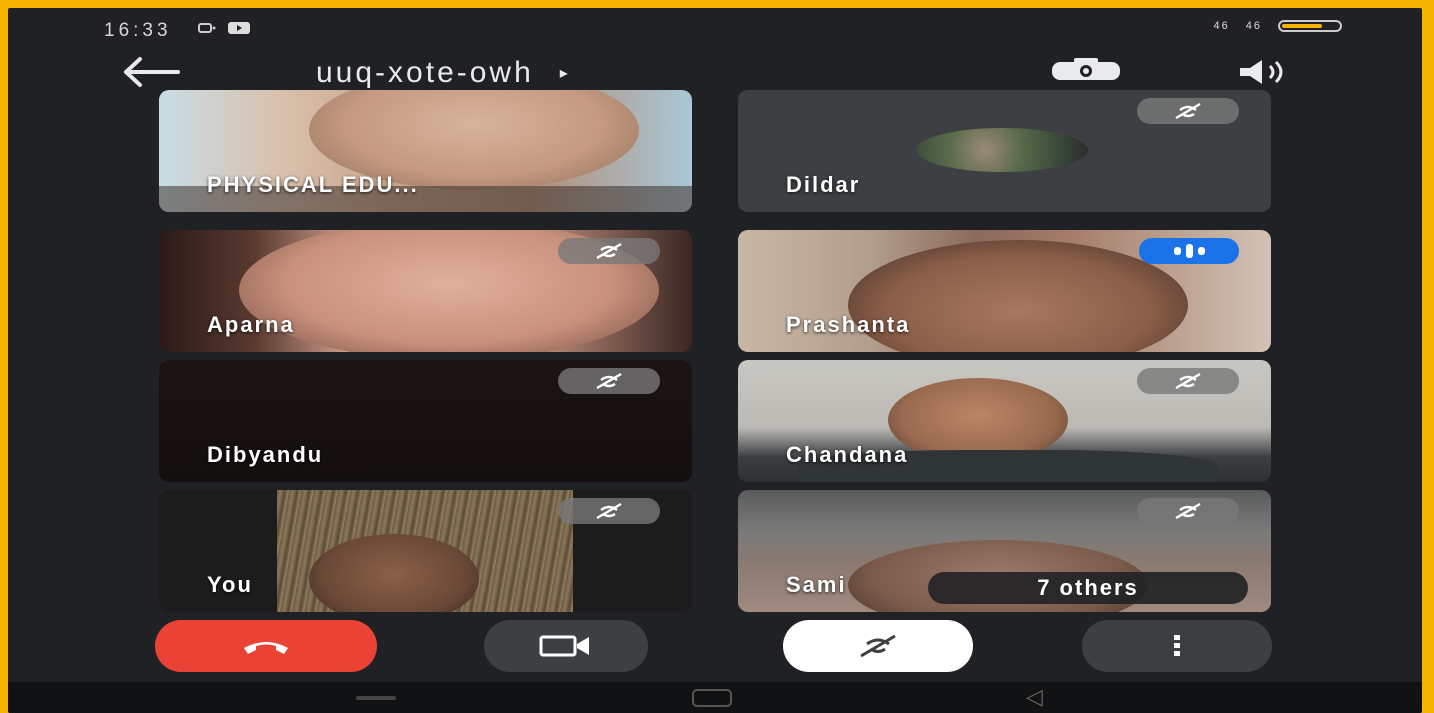  I want to click on participant-name: Chandana, so click(847, 454).